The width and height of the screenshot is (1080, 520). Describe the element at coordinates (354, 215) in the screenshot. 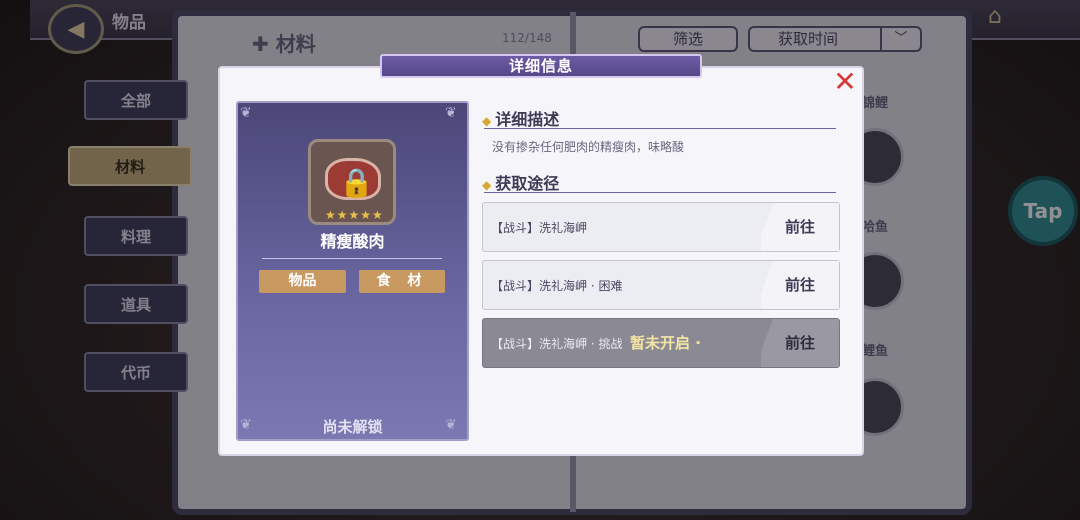

I see `star-rating: ★★★★★` at that location.